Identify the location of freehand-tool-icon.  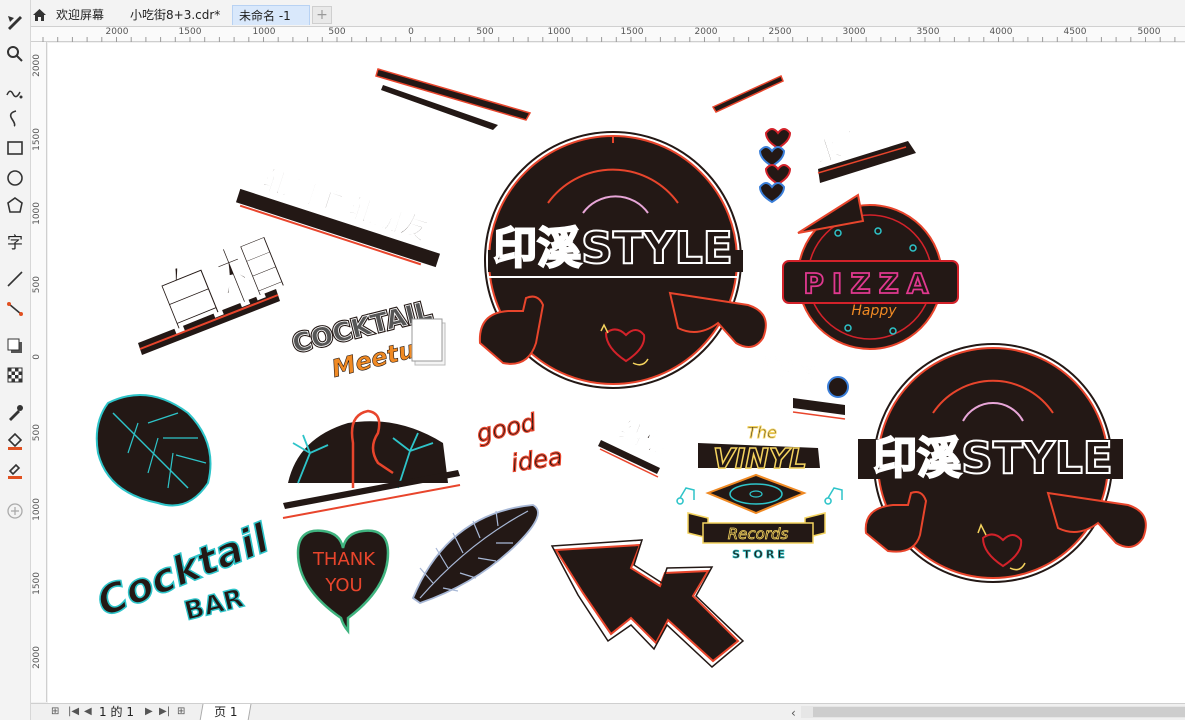
(15, 91).